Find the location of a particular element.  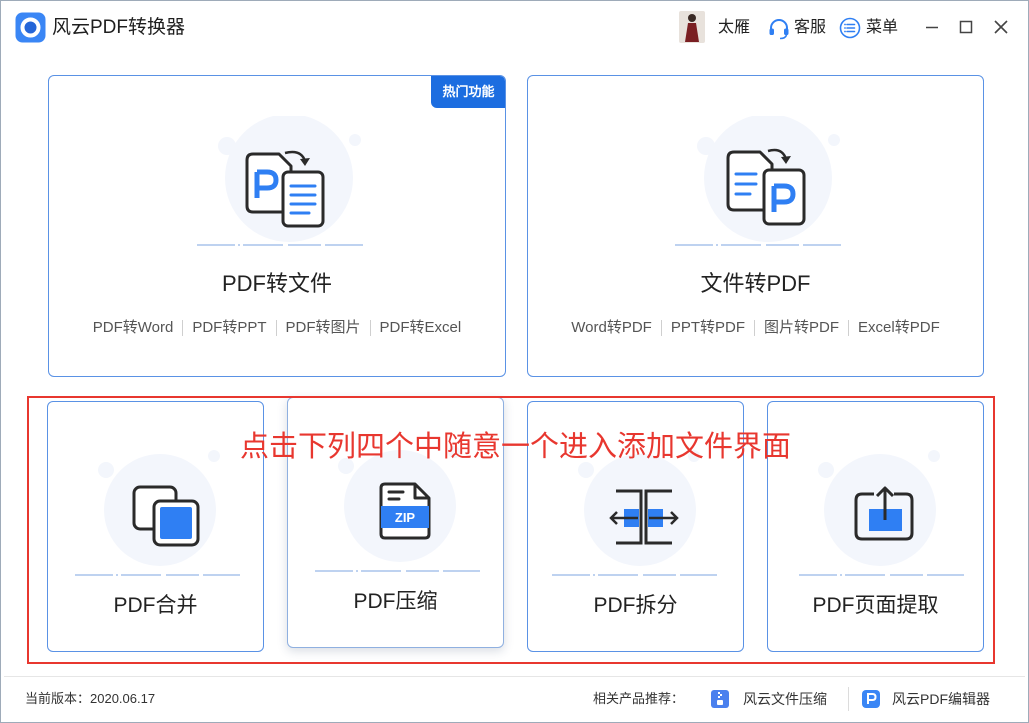

file-to-pdf-icon is located at coordinates (770, 189).